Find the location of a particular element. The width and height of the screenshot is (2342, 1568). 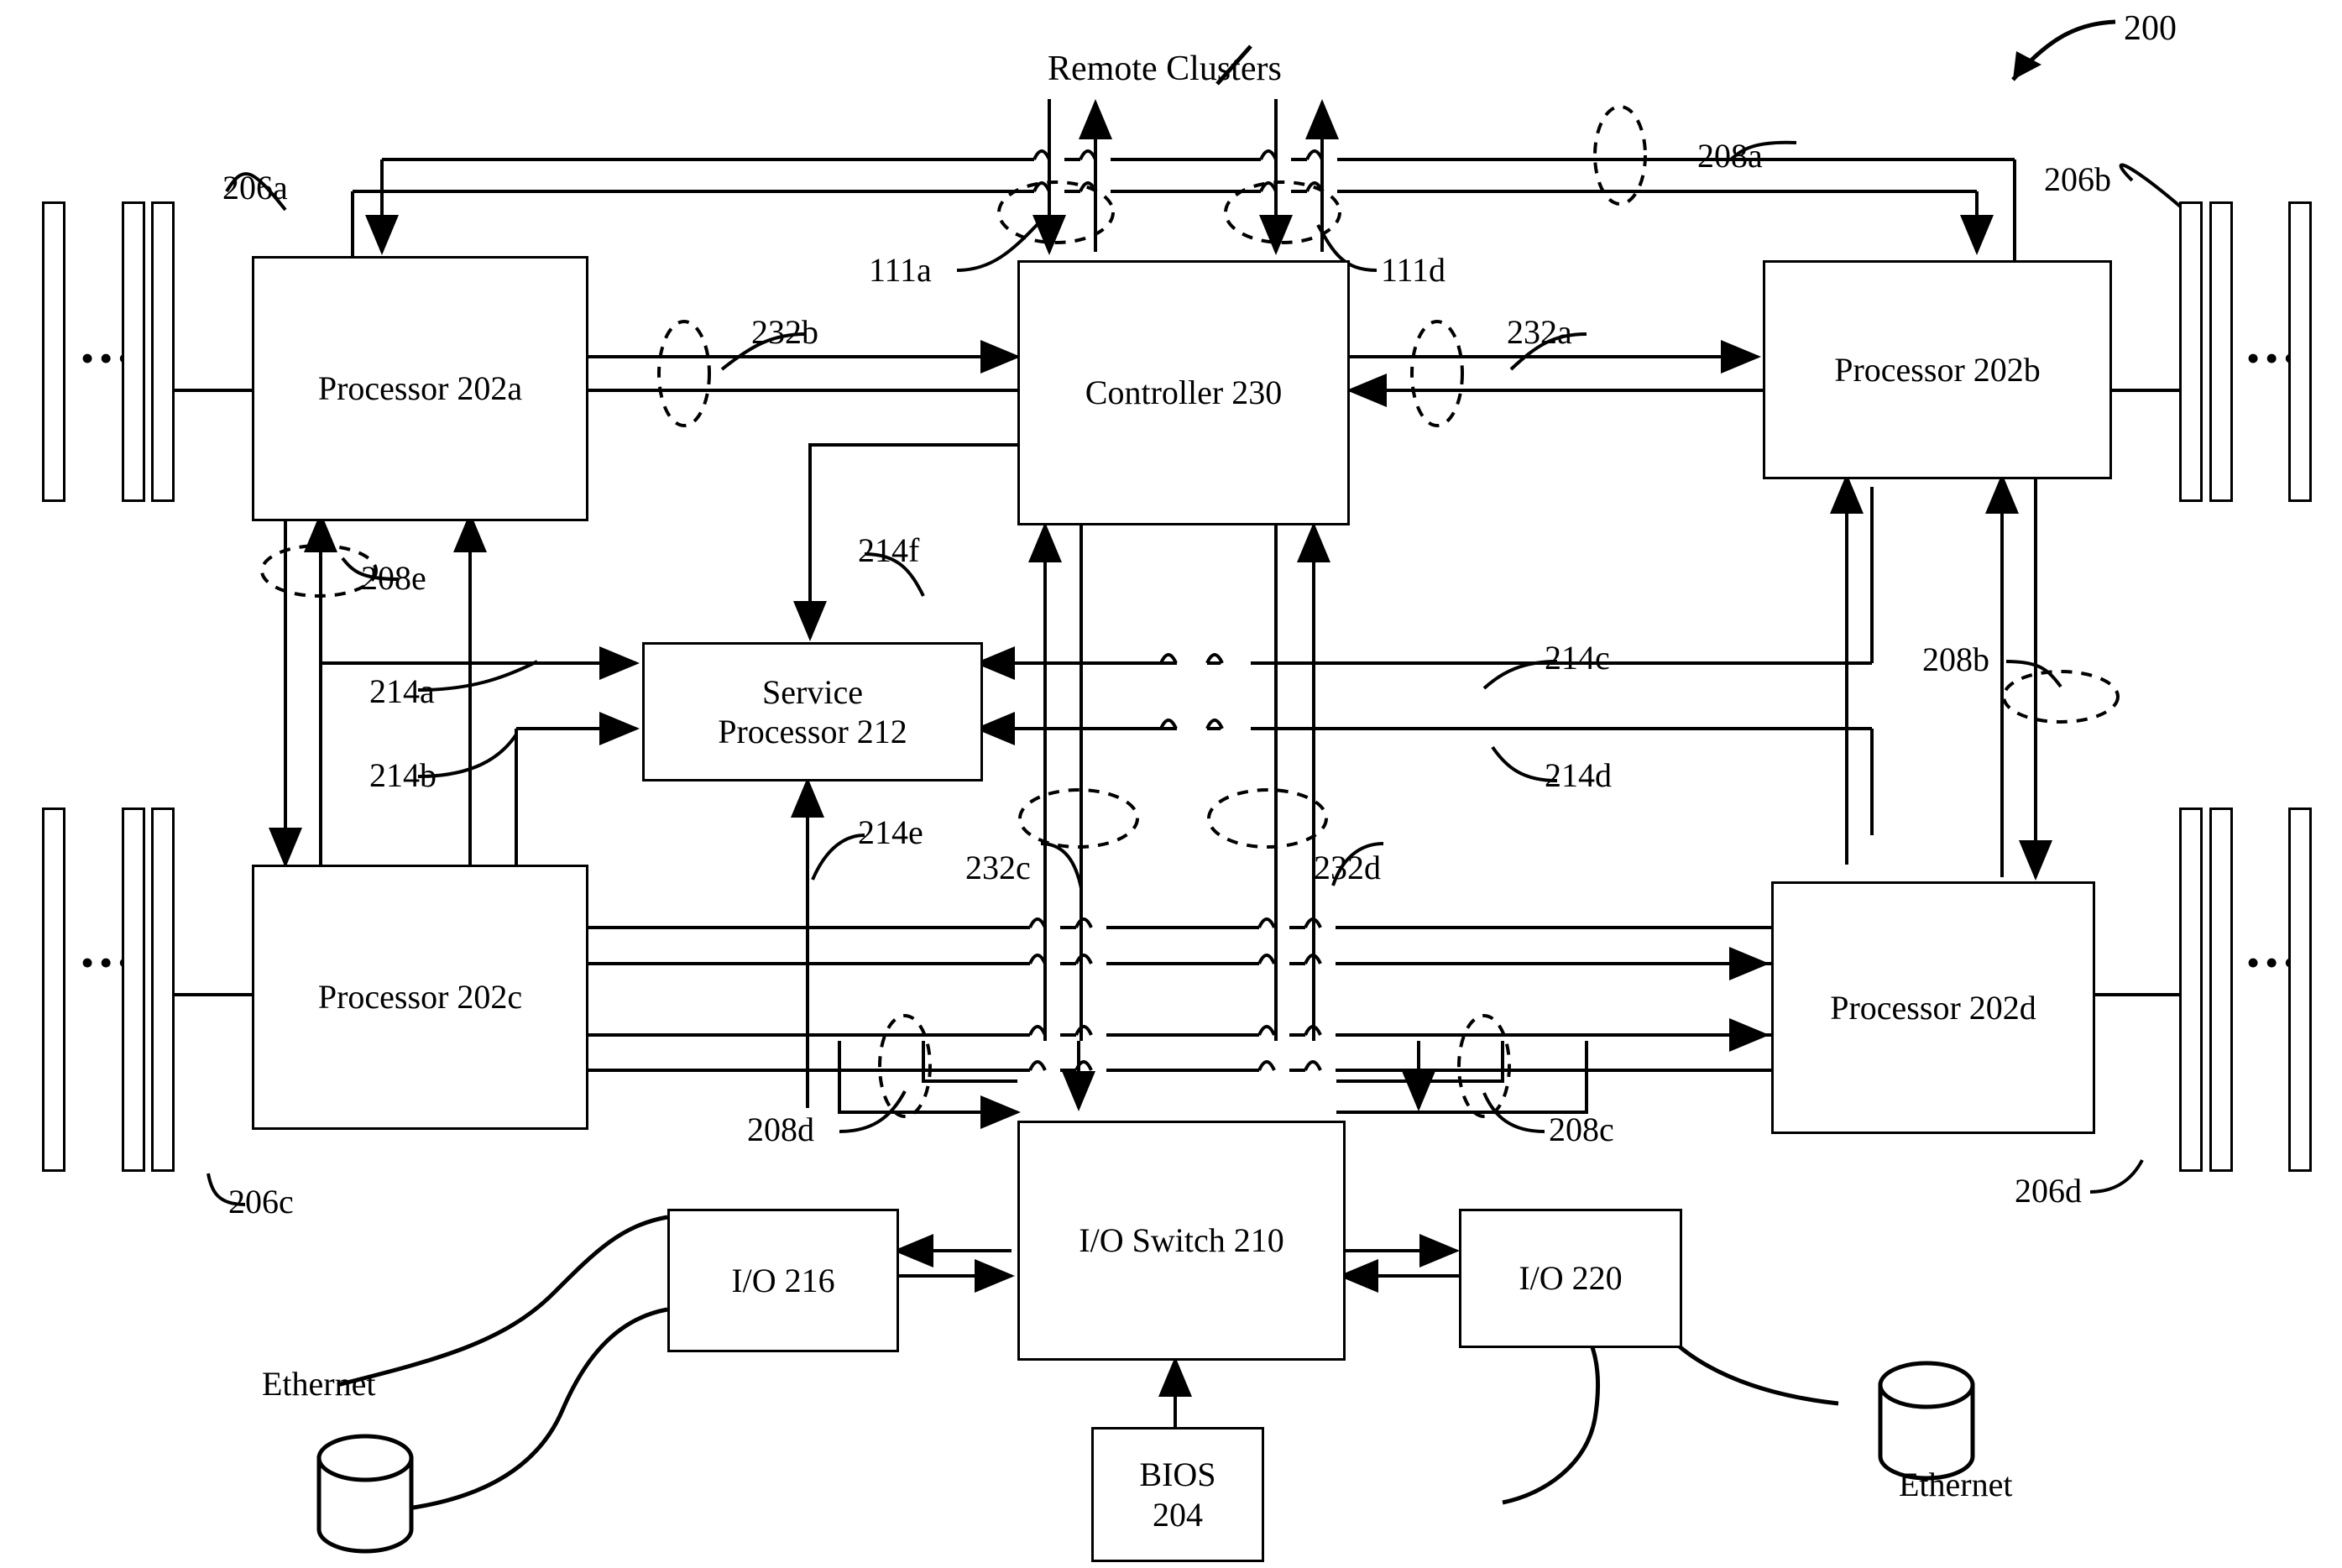

callout-208a: 208a is located at coordinates (1730, 156).